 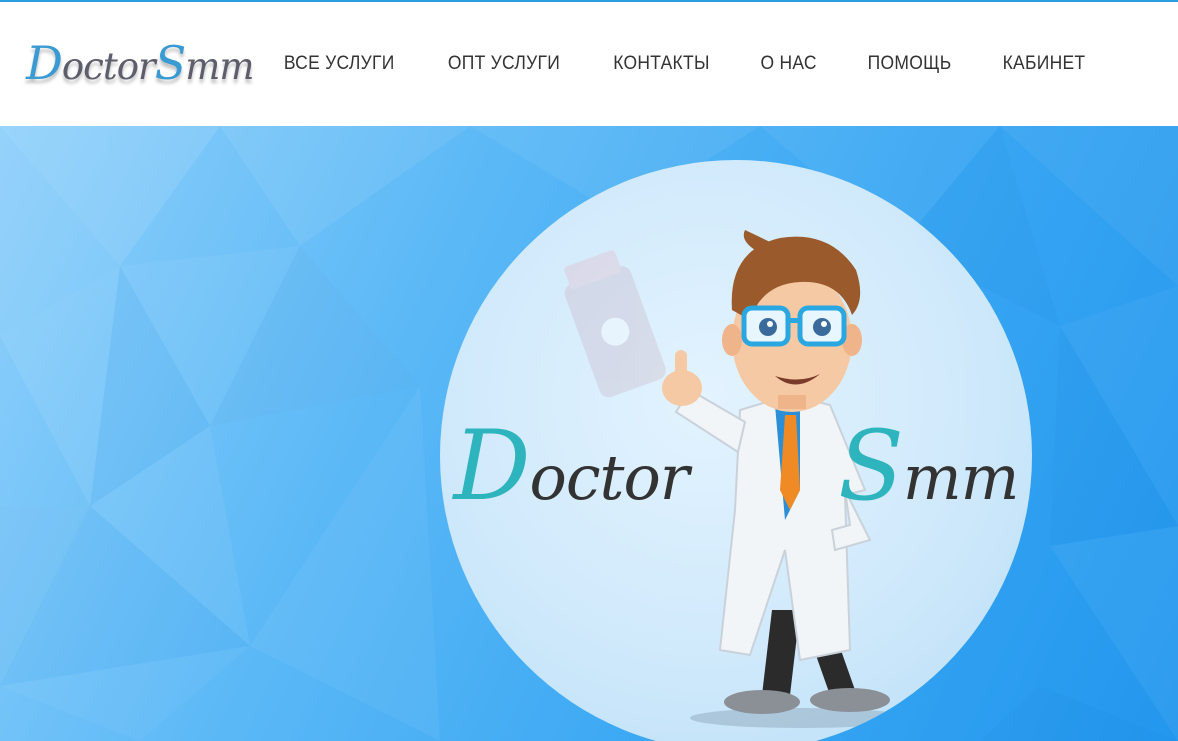 I want to click on nav-all-services: ВСЕ УСЛУГИ, so click(x=339, y=64).